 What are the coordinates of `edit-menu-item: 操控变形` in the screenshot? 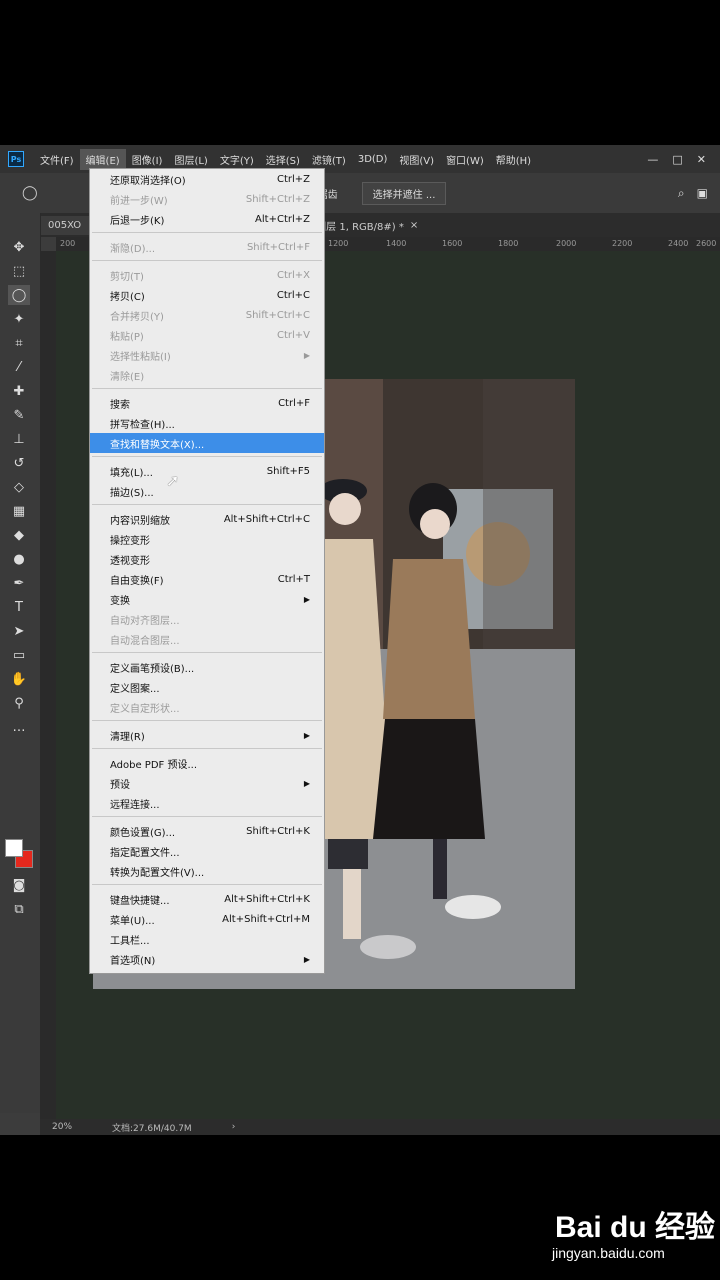 It's located at (207, 539).